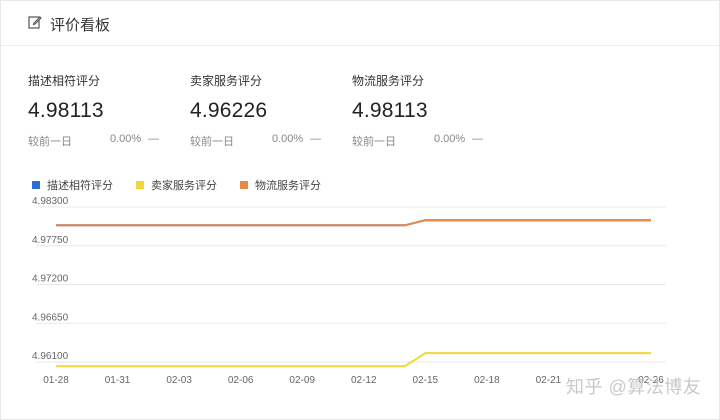  Describe the element at coordinates (118, 380) in the screenshot. I see `x-tick-label: 01-31` at that location.